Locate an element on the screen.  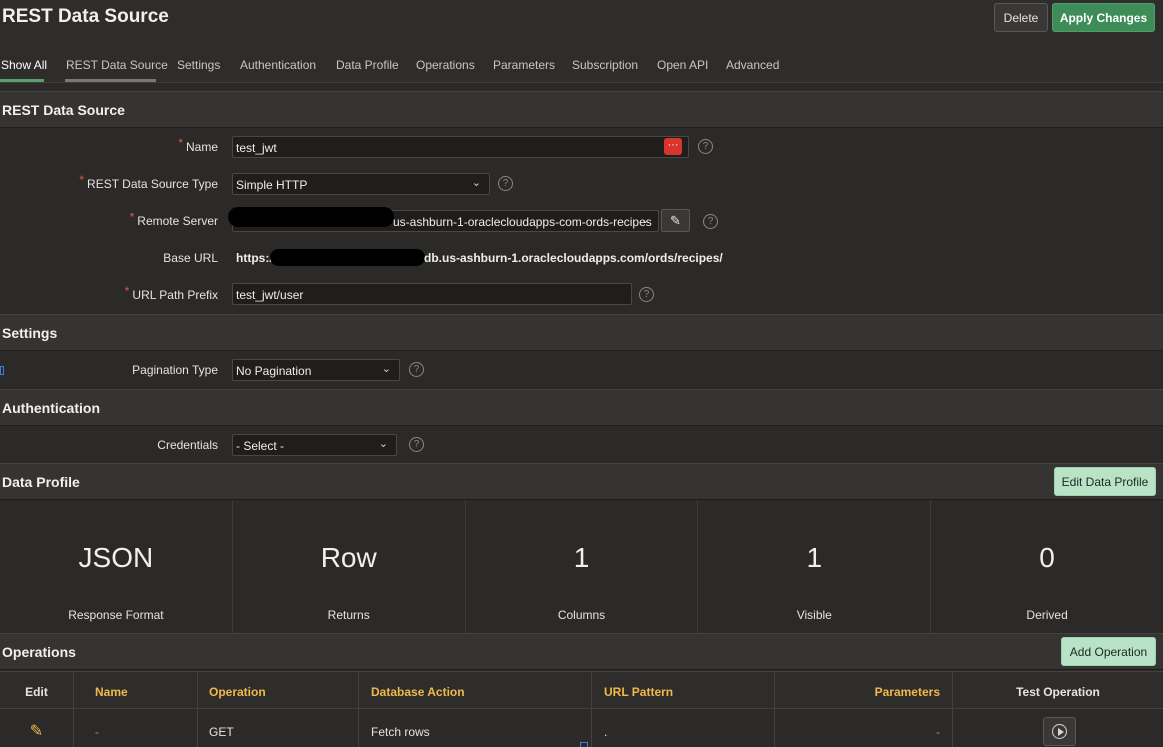
credentials-select: - Select - ⌄ is located at coordinates (314, 445).